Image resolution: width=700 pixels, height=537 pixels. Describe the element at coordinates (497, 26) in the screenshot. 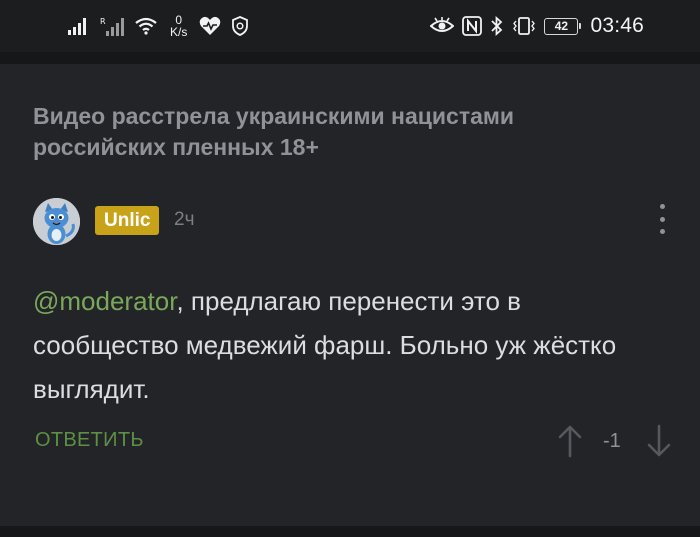

I see `bluetooth-icon` at that location.